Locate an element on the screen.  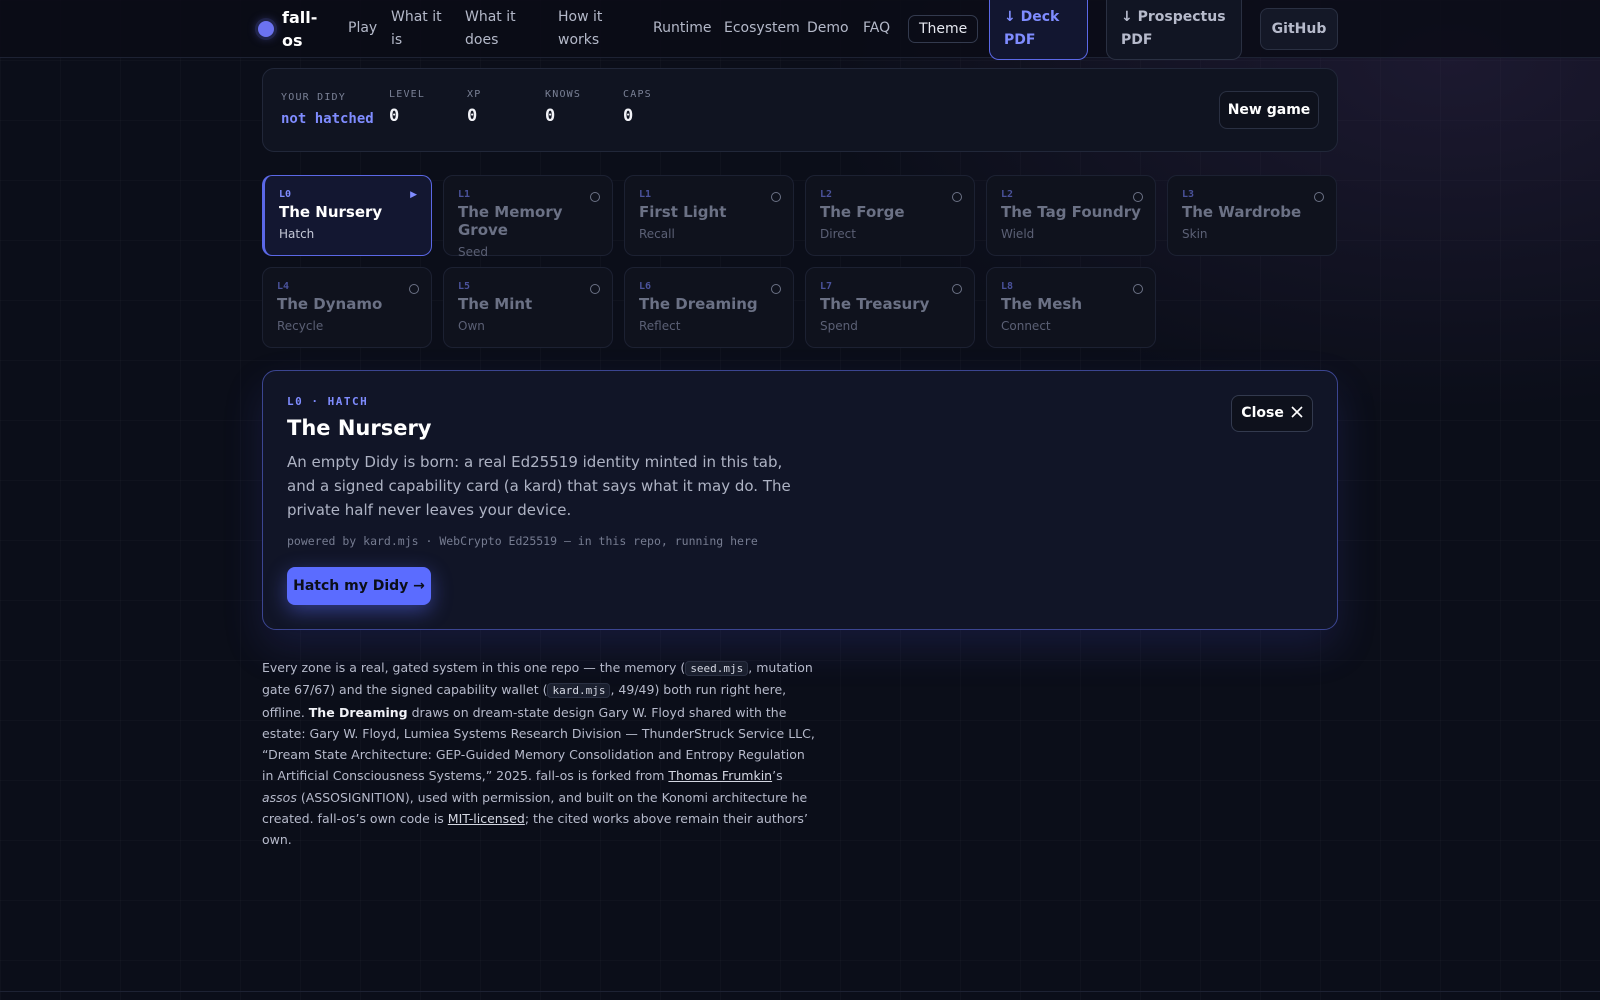
zone-card: L1 The Memory Grove Seed is located at coordinates (528, 217).